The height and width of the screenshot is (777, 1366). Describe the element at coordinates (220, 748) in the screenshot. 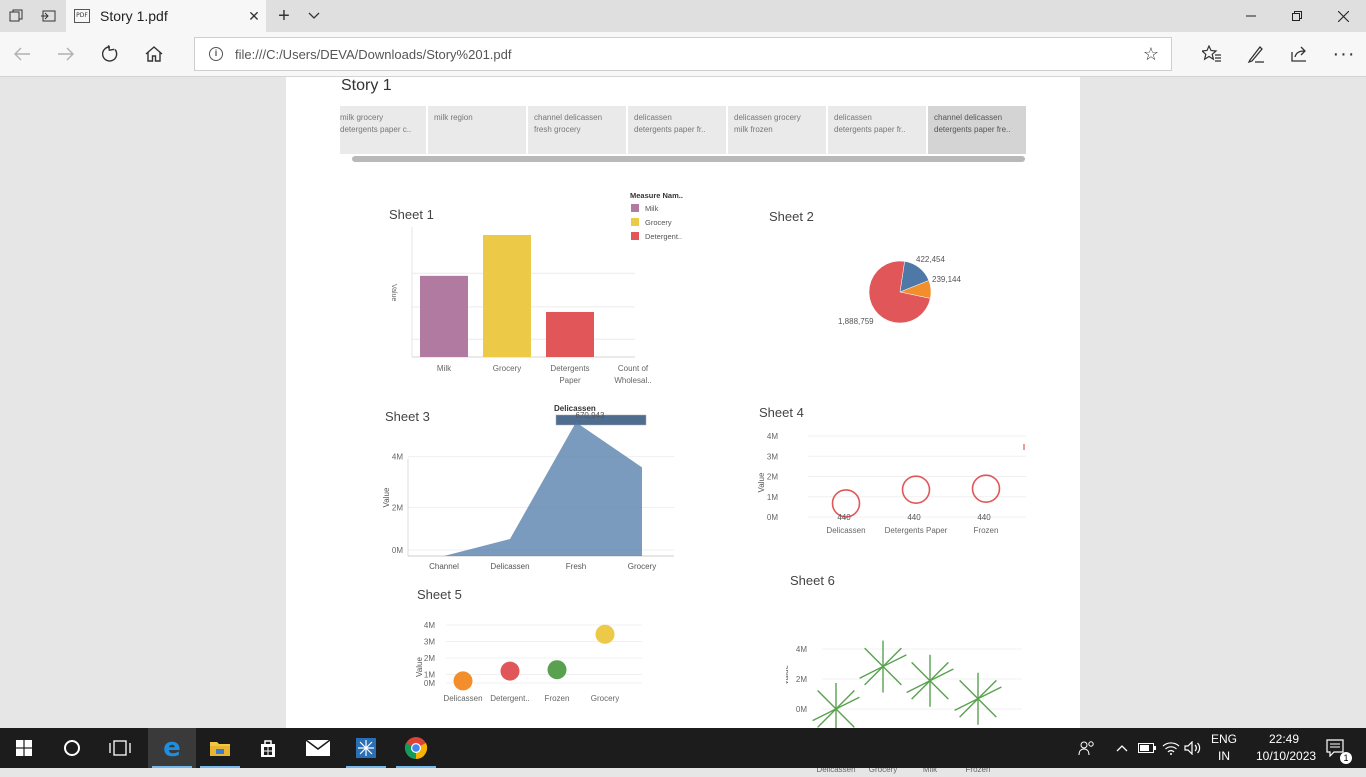

I see `file-explorer-icon` at that location.